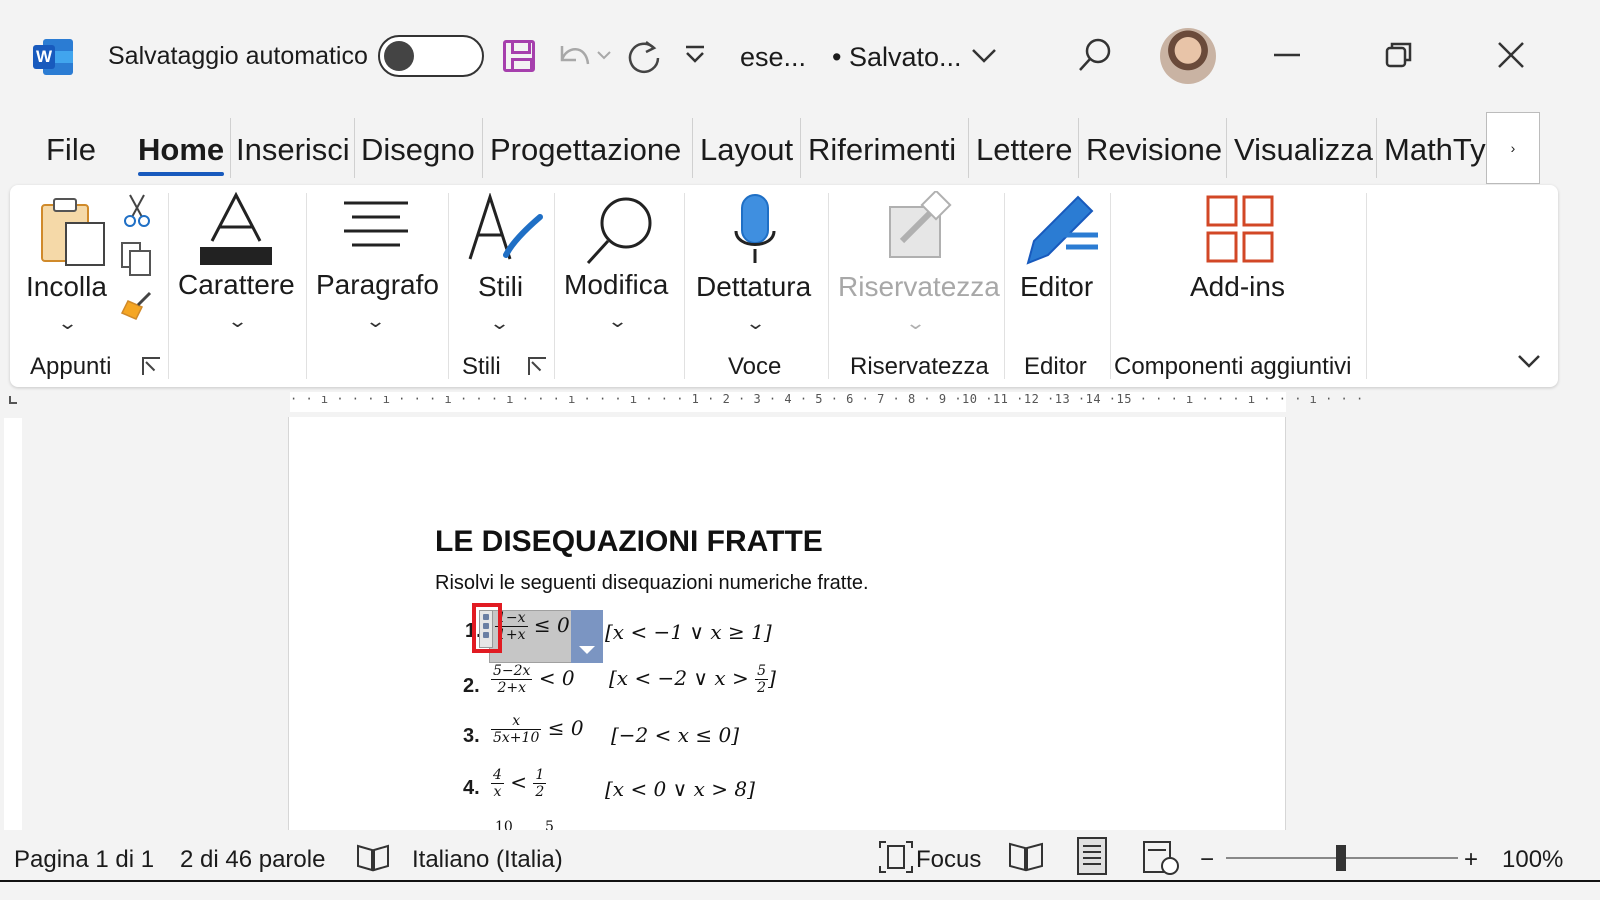 The width and height of the screenshot is (1600, 900). What do you see at coordinates (1092, 856) in the screenshot?
I see `print-layout-icon` at bounding box center [1092, 856].